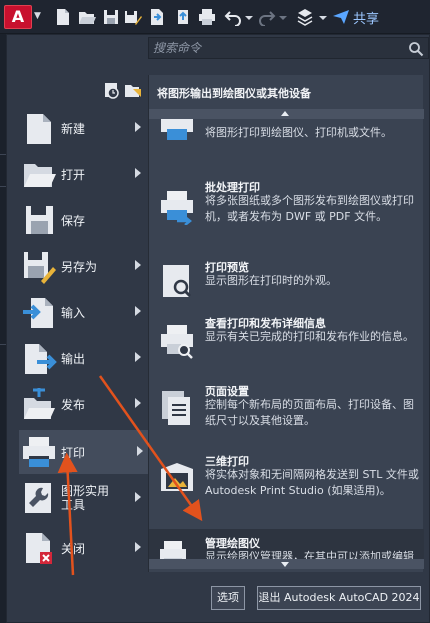 Image resolution: width=430 pixels, height=623 pixels. I want to click on menu-item-open: 打开, so click(83, 174).